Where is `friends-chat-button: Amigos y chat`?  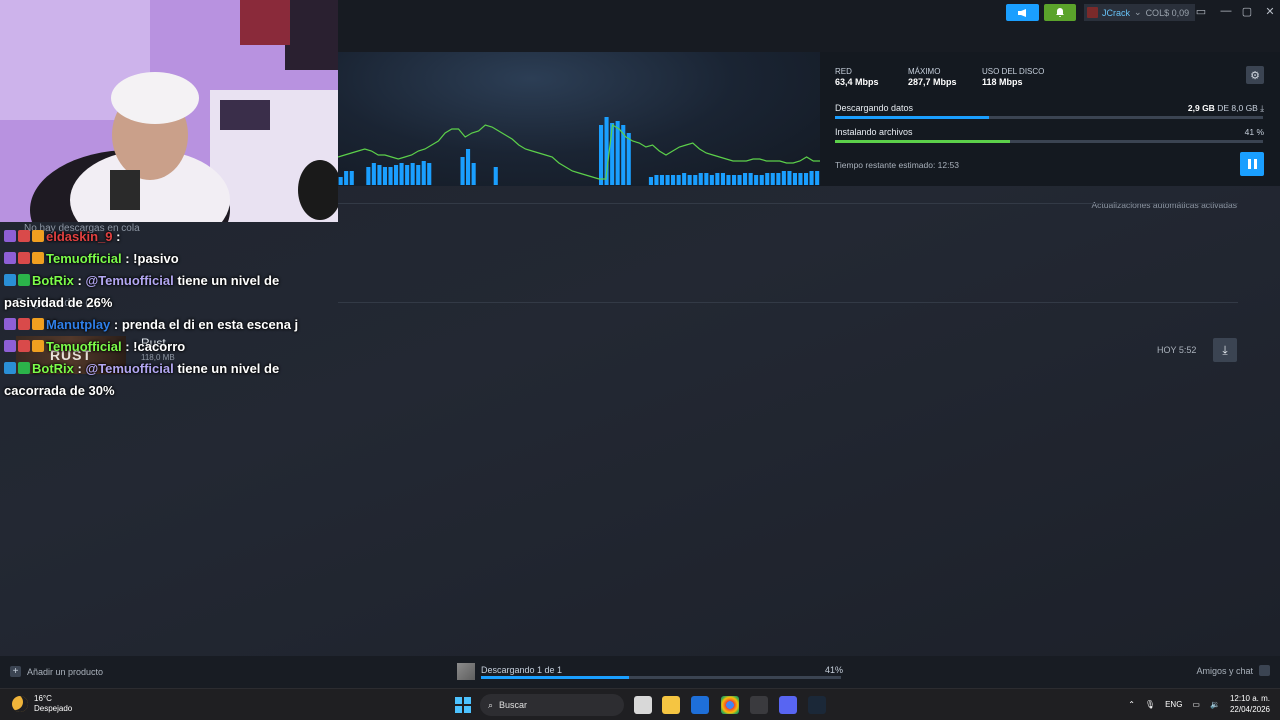
friends-chat-button: Amigos y chat is located at coordinates (1233, 670).